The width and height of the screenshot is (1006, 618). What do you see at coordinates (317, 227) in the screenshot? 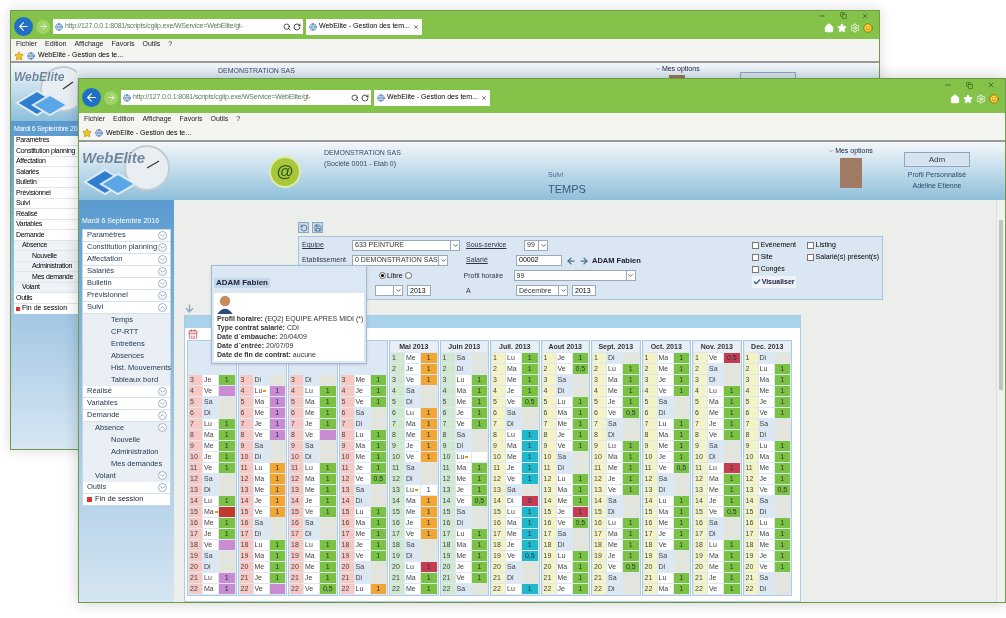
I see `save-button` at bounding box center [317, 227].